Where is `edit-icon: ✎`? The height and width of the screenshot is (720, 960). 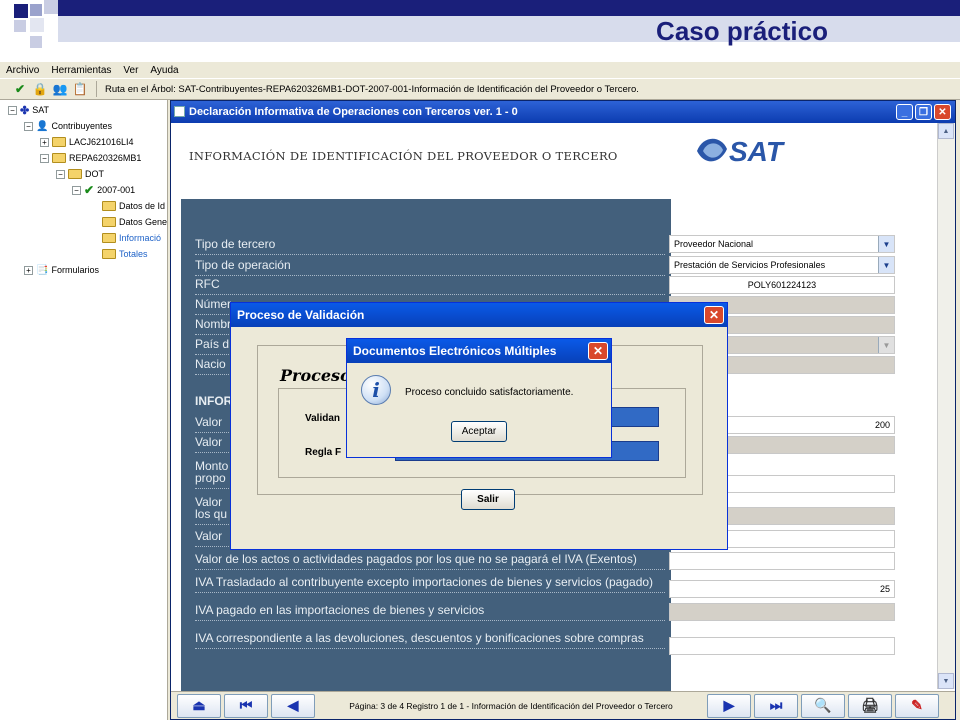
edit-icon: ✎ is located at coordinates (917, 705).